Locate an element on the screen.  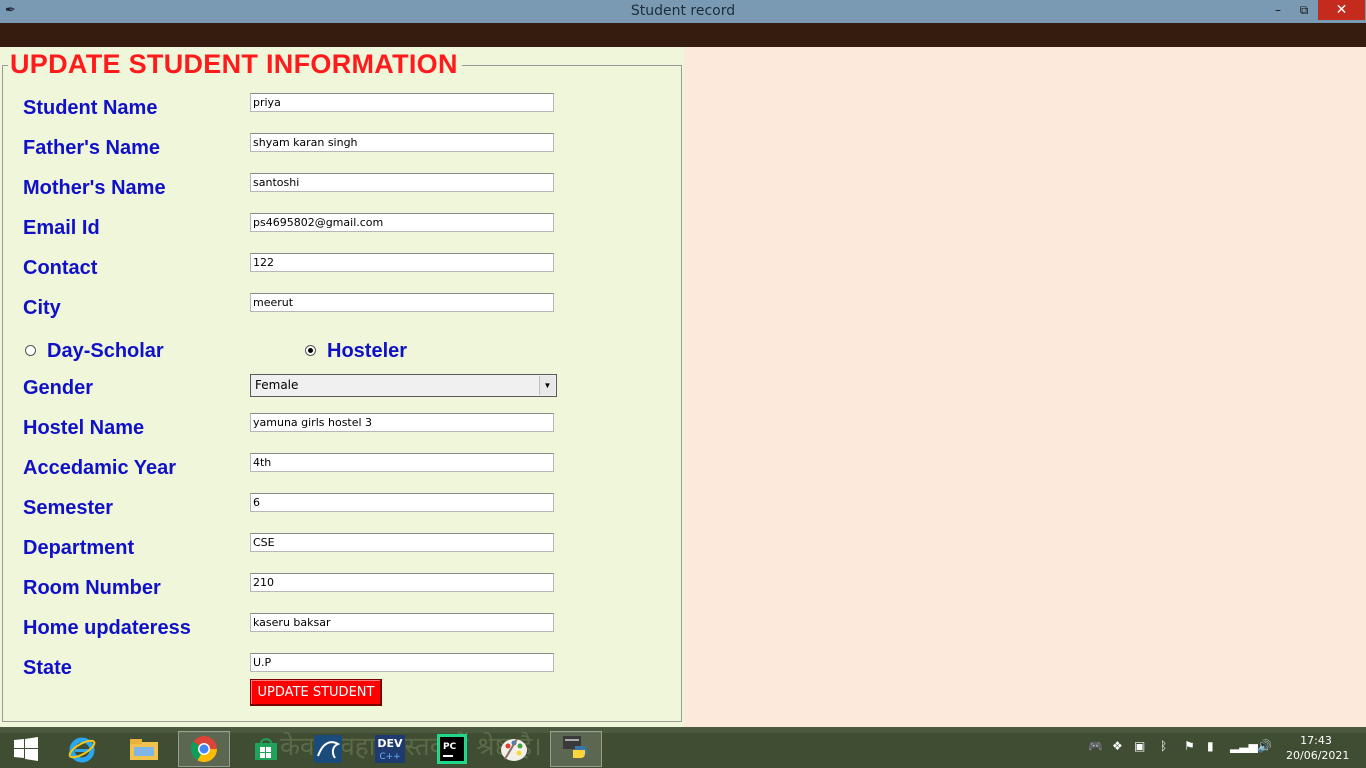
gender-label: Gender is located at coordinates (58, 388).